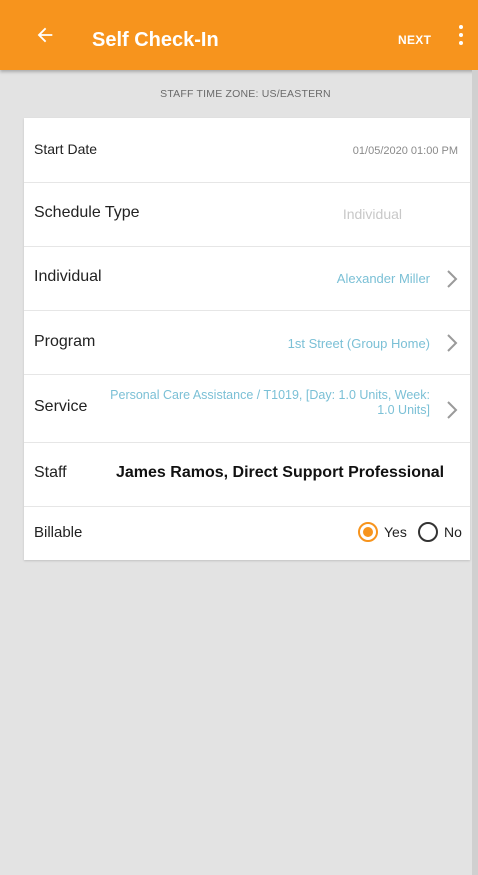  I want to click on staff-label: Staff, so click(50, 472).